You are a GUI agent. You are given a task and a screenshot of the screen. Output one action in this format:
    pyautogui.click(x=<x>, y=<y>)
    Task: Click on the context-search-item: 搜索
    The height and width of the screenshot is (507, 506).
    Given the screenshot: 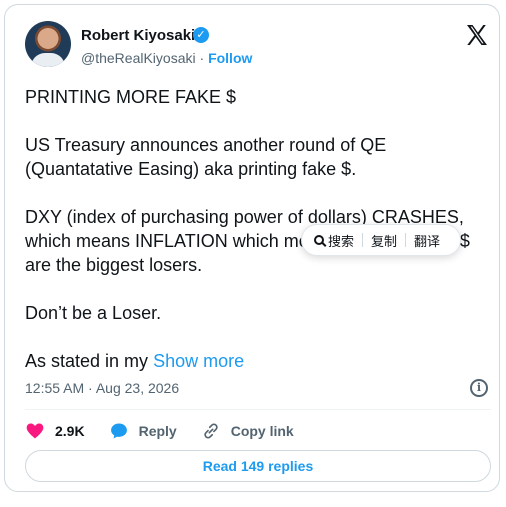 What is the action you would take?
    pyautogui.click(x=334, y=240)
    